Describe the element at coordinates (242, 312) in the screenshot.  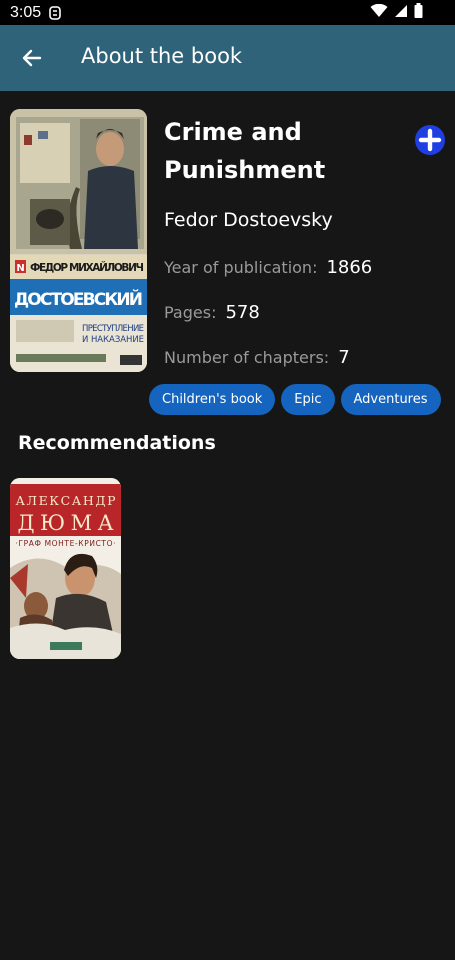
I see `pages-value: 578` at that location.